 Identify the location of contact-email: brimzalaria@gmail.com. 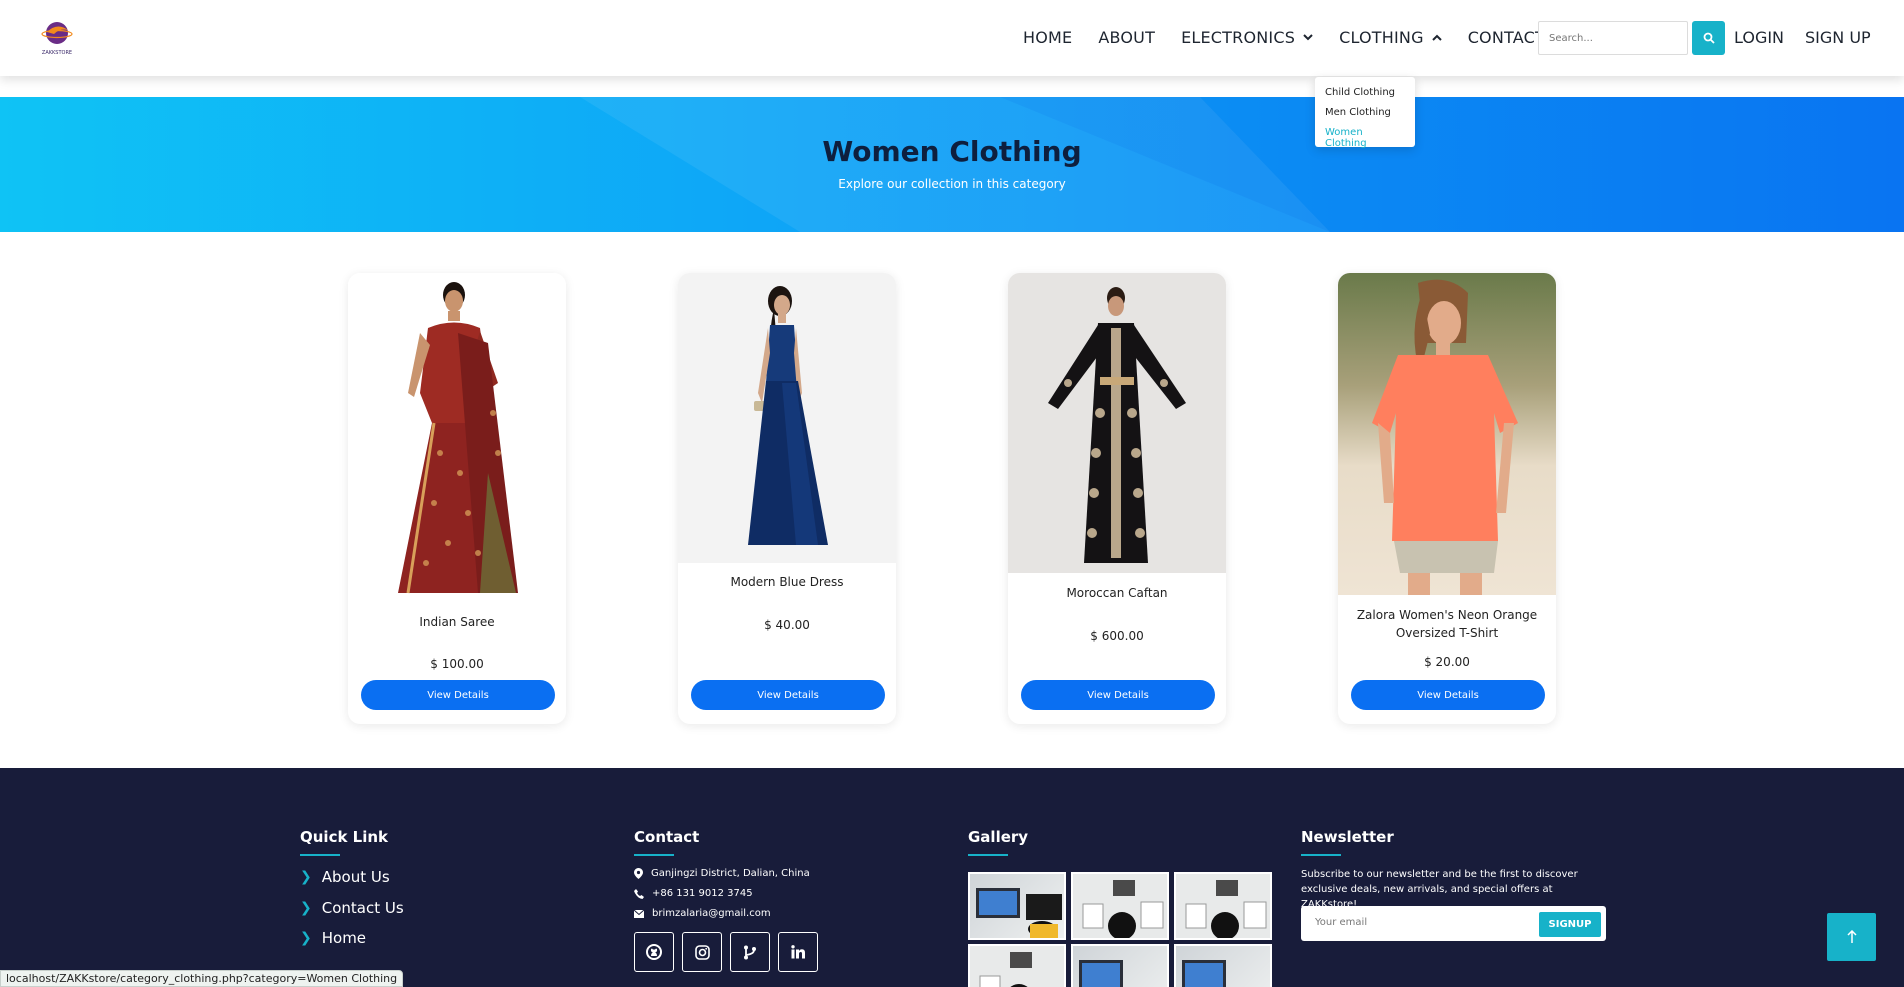
(702, 913).